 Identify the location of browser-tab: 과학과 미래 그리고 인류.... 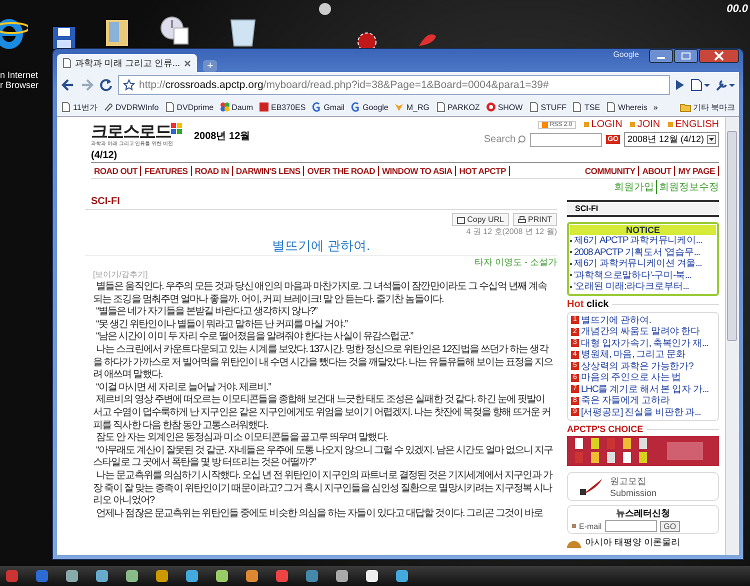
(127, 63).